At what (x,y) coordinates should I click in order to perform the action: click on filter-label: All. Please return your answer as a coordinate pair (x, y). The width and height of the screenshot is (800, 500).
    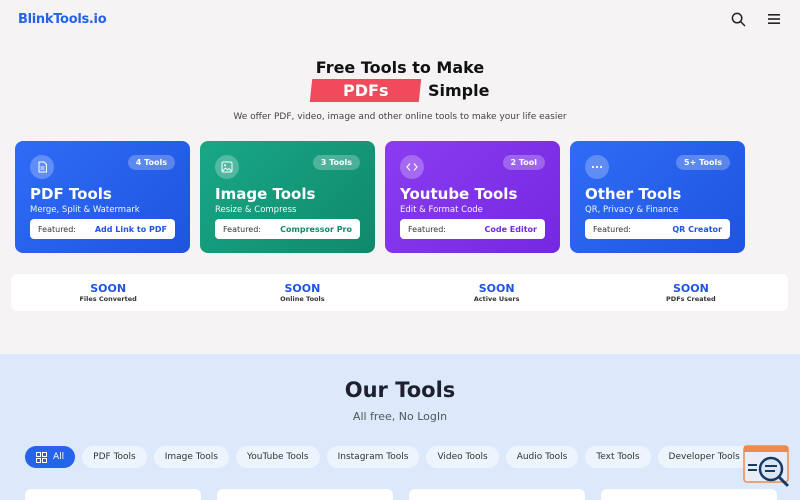
    Looking at the image, I should click on (59, 457).